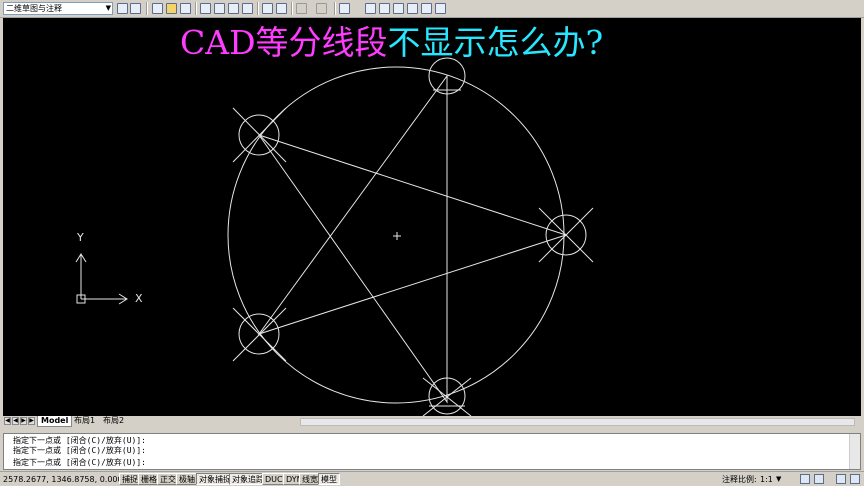 Image resolution: width=864 pixels, height=486 pixels. I want to click on workspace-dropdown: 二维草图与注释 ▼, so click(58, 8).